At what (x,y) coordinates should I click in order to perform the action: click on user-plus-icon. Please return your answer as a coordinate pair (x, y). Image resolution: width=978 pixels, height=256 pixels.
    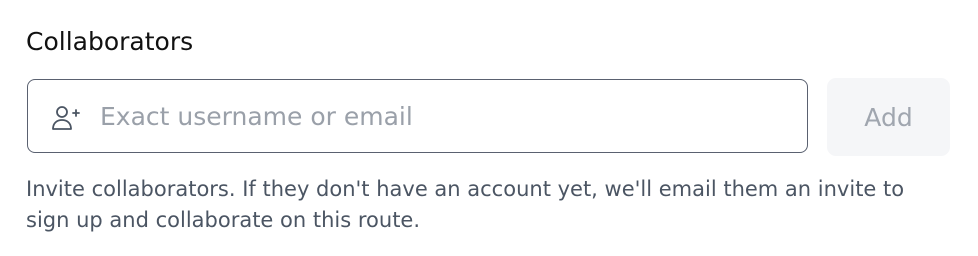
    Looking at the image, I should click on (65, 118).